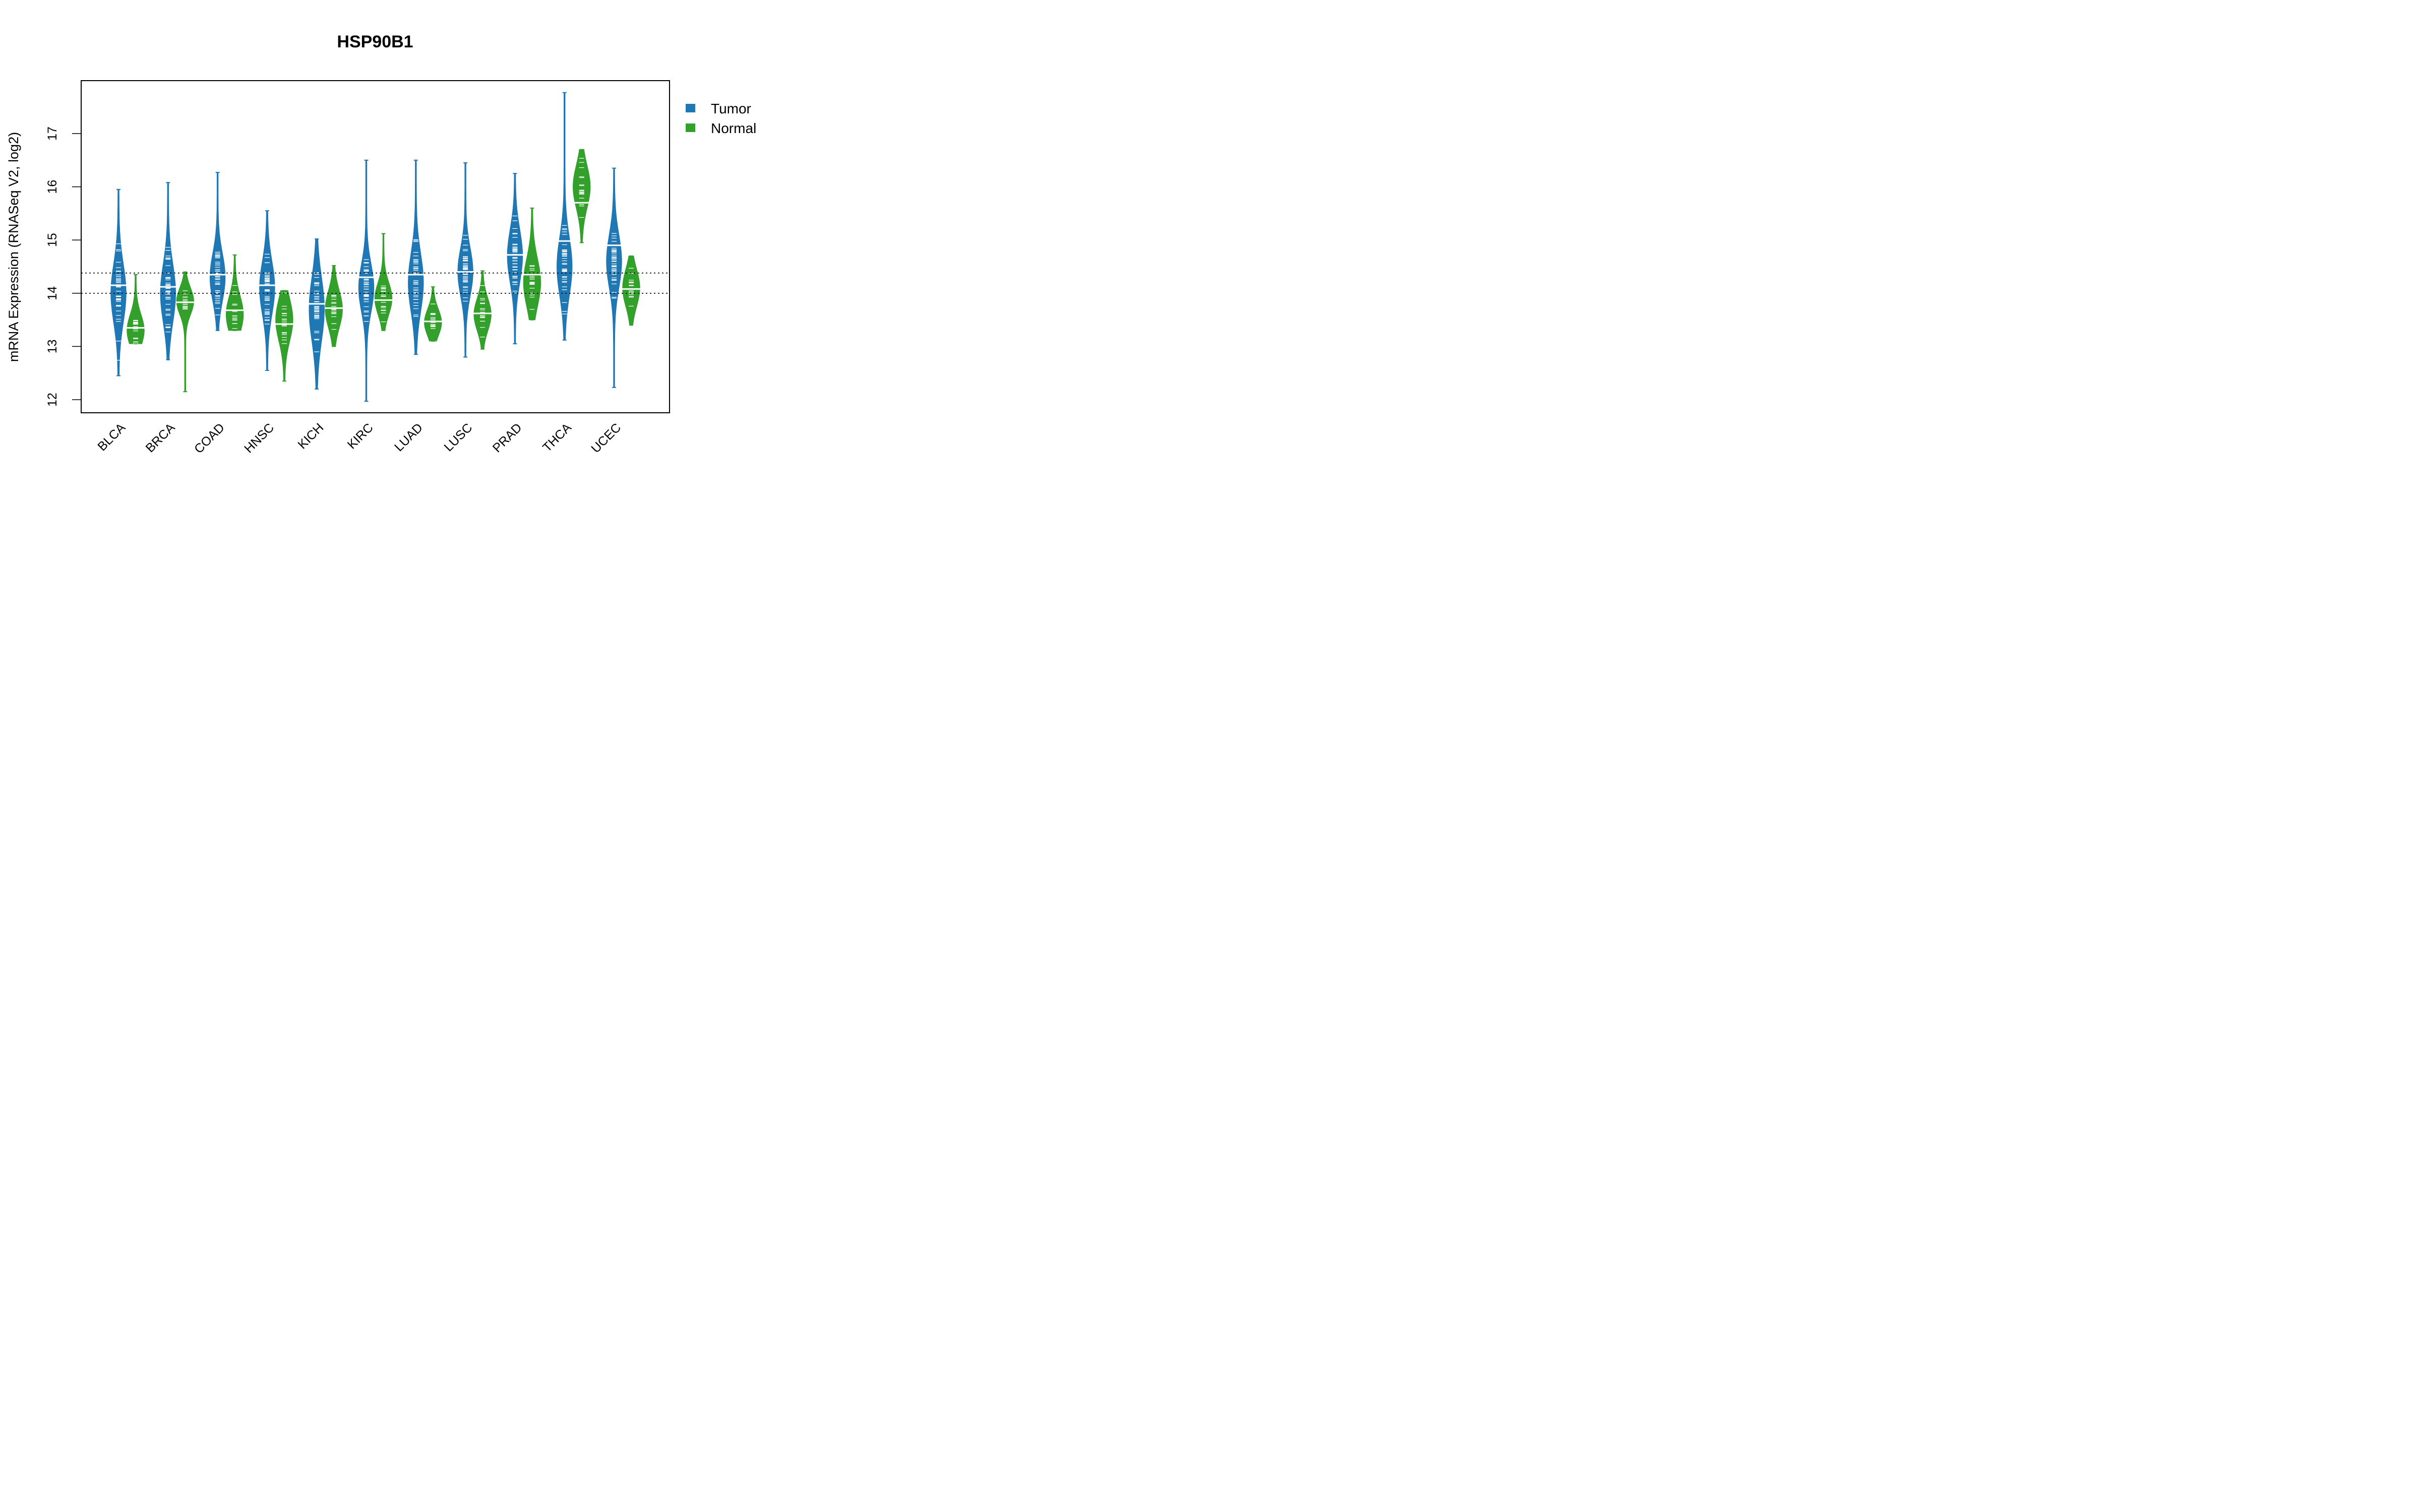  I want to click on x-tick-label: UCEC, so click(606, 438).